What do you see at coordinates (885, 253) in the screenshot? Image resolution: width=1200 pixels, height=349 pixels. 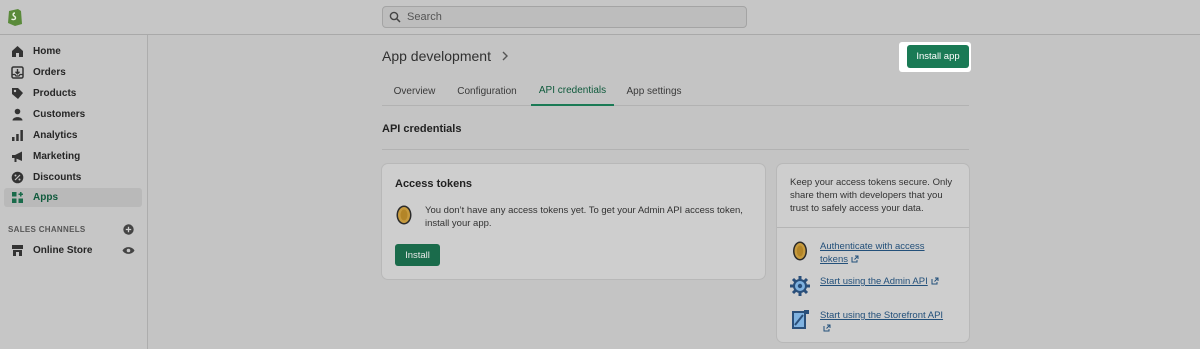 I see `authenticate-link: Authenticate with access tokens` at bounding box center [885, 253].